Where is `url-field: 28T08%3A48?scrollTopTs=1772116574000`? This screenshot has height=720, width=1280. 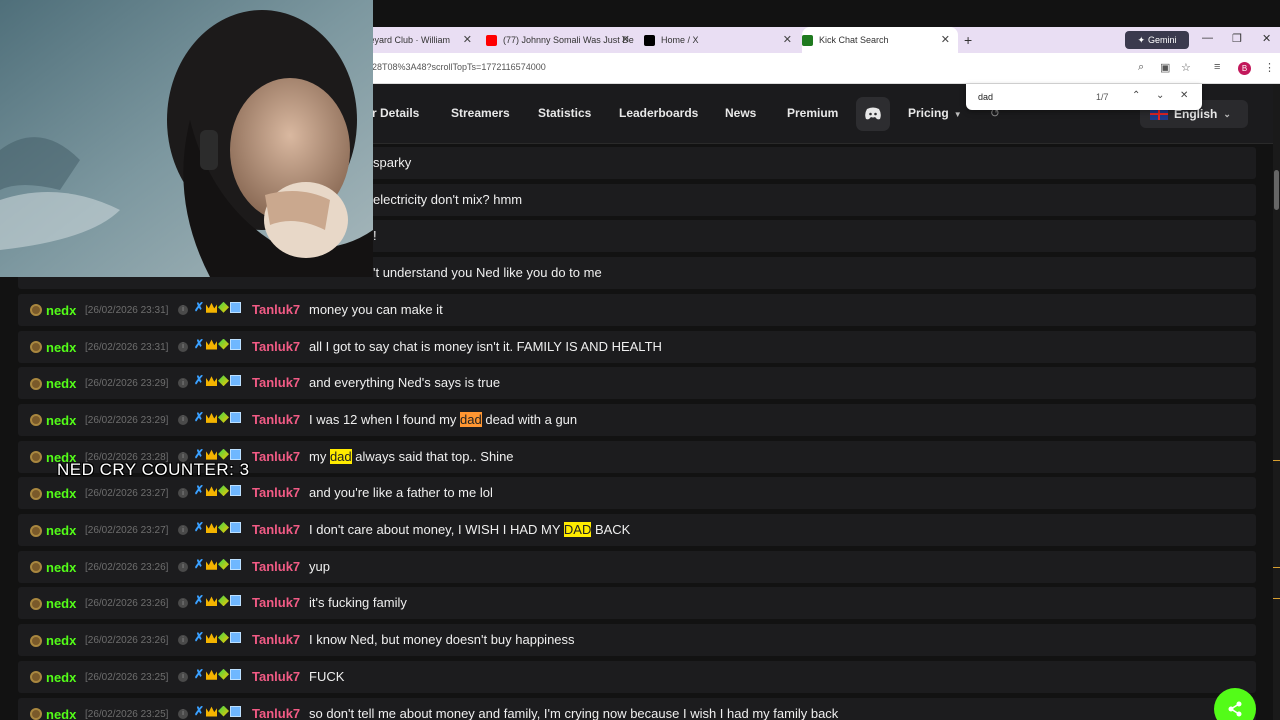 url-field: 28T08%3A48?scrollTopTs=1772116574000 is located at coordinates (459, 67).